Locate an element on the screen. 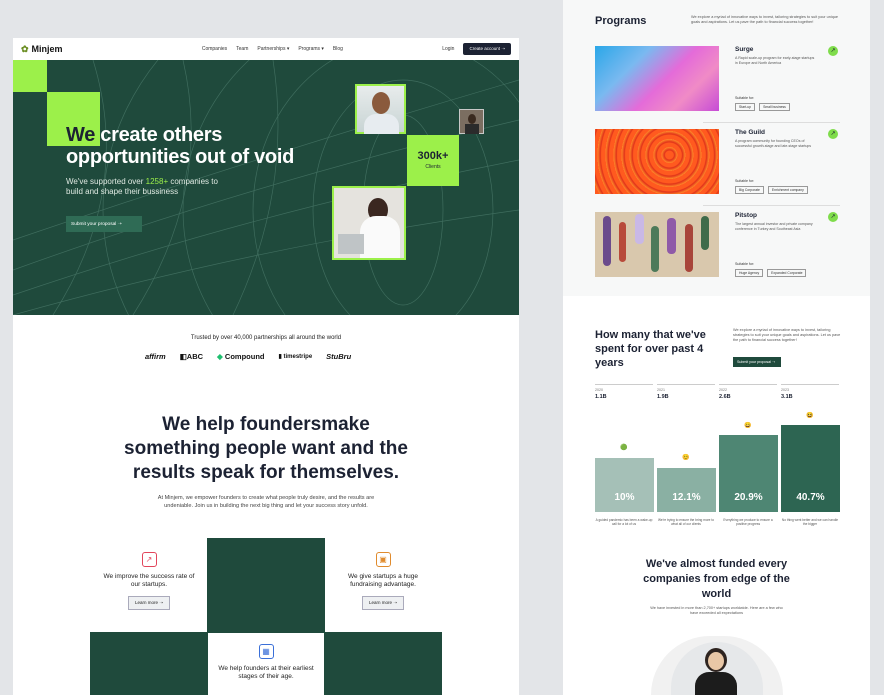 This screenshot has height=695, width=884. nav-link-blog: Blog is located at coordinates (338, 49).